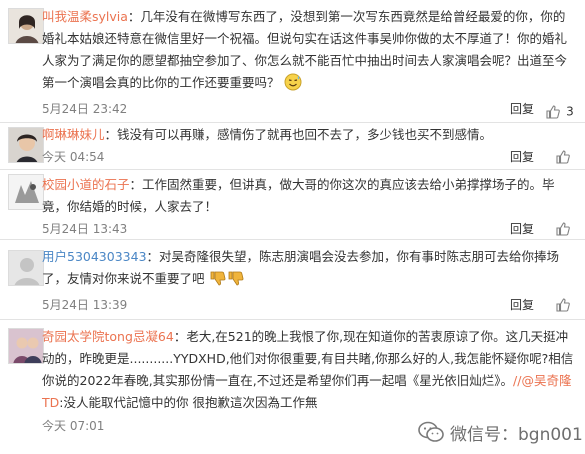 This screenshot has height=454, width=585. I want to click on comment-time: 5月24日 13:39, so click(85, 305).